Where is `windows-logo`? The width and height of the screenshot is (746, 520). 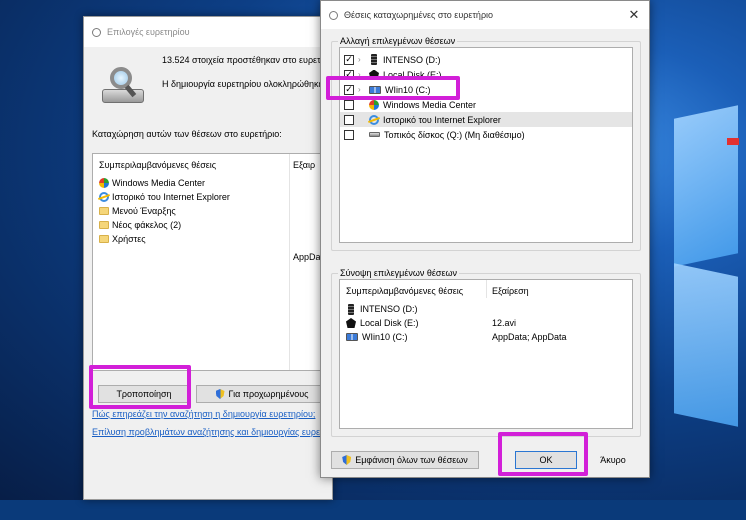 windows-logo is located at coordinates (703, 310).